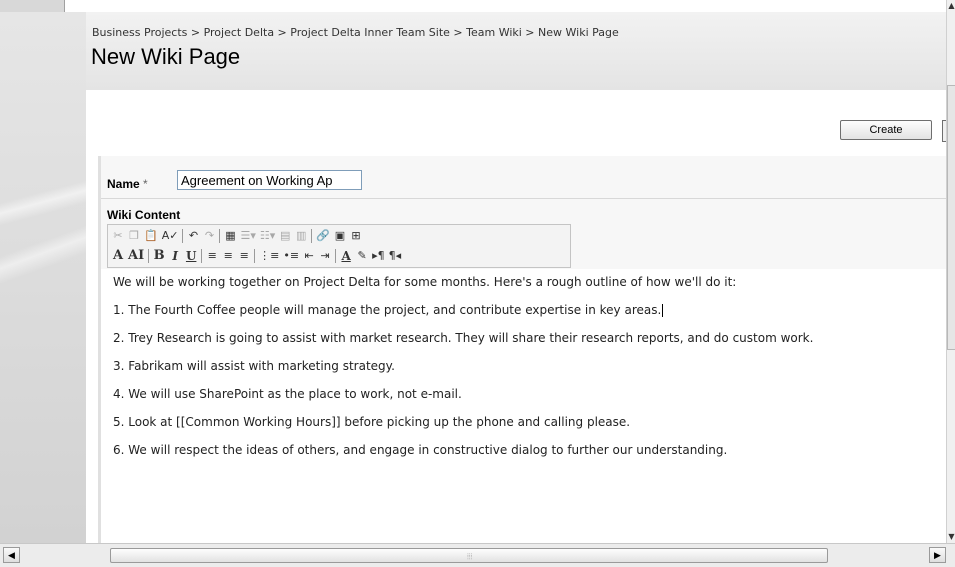  What do you see at coordinates (301, 236) in the screenshot?
I see `split-cells-icon: ▥` at bounding box center [301, 236].